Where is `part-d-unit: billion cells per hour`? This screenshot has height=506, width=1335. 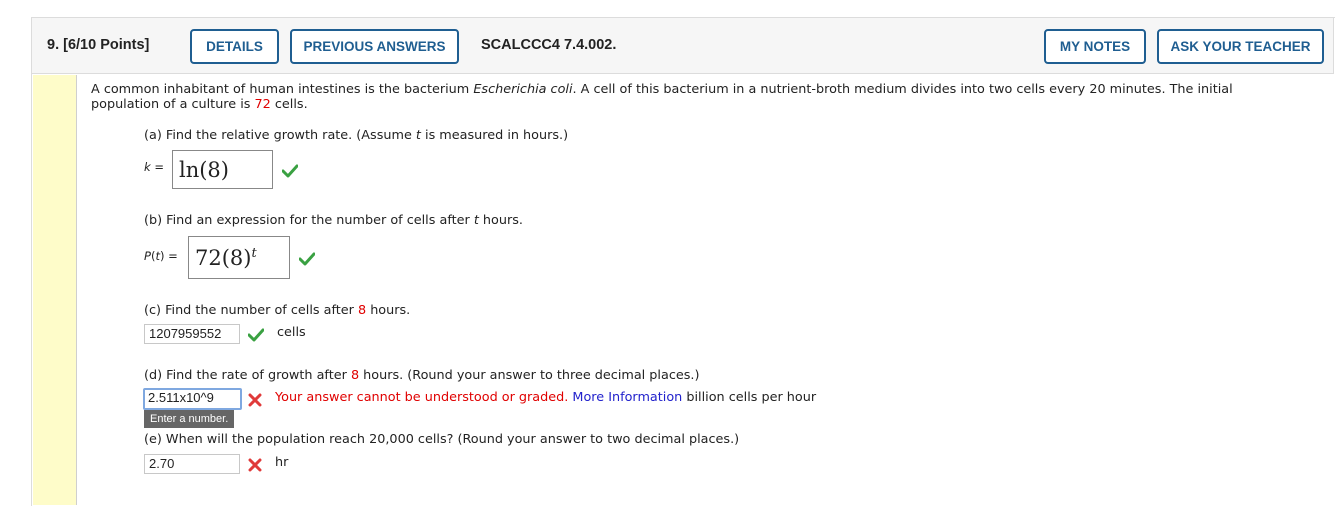 part-d-unit: billion cells per hour is located at coordinates (751, 397).